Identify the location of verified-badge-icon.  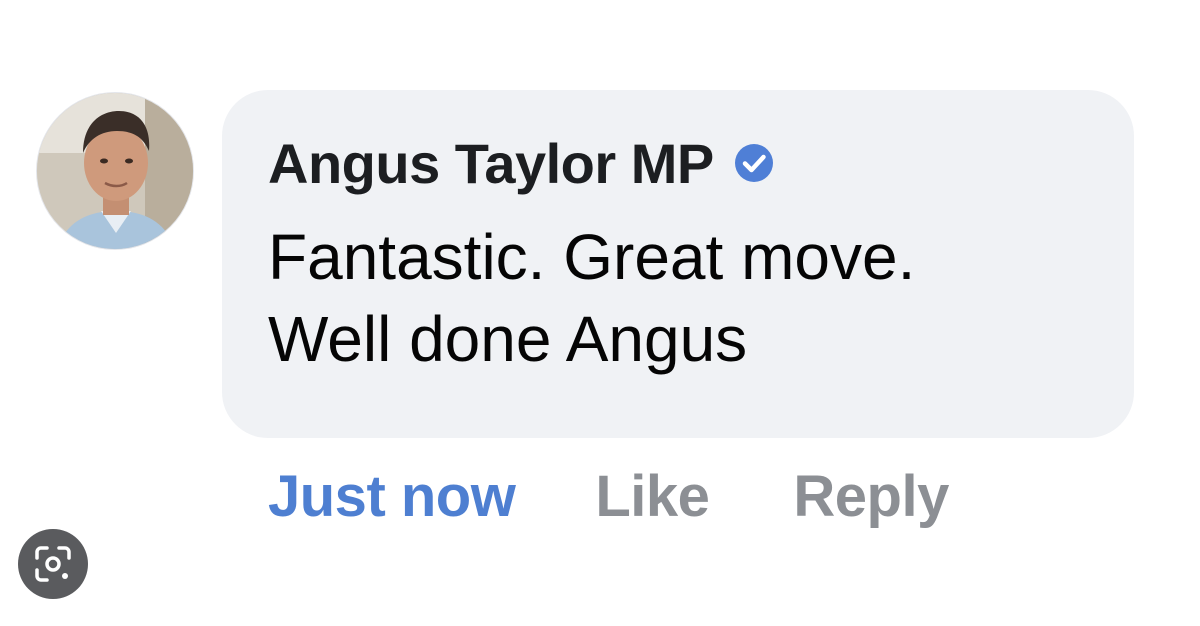
(754, 163).